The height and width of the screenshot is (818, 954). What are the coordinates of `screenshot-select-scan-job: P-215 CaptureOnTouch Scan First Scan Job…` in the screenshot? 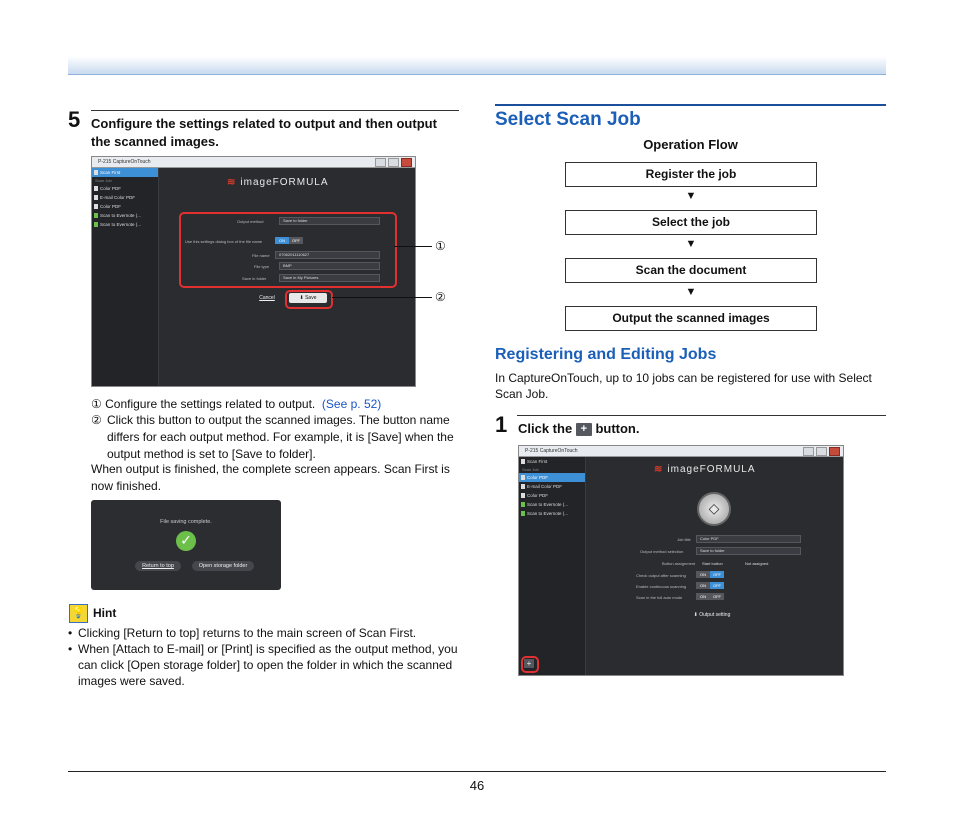 It's located at (681, 560).